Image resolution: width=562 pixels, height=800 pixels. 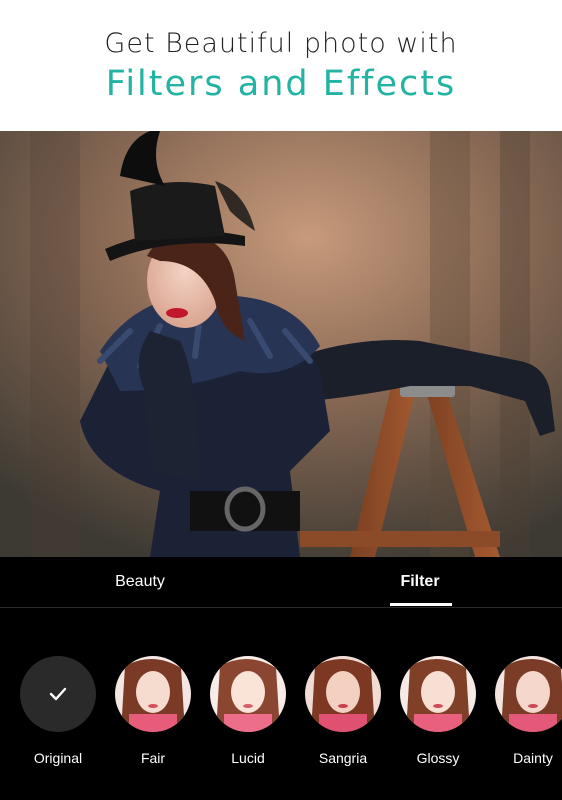 I want to click on active-tab-indicator, so click(x=421, y=604).